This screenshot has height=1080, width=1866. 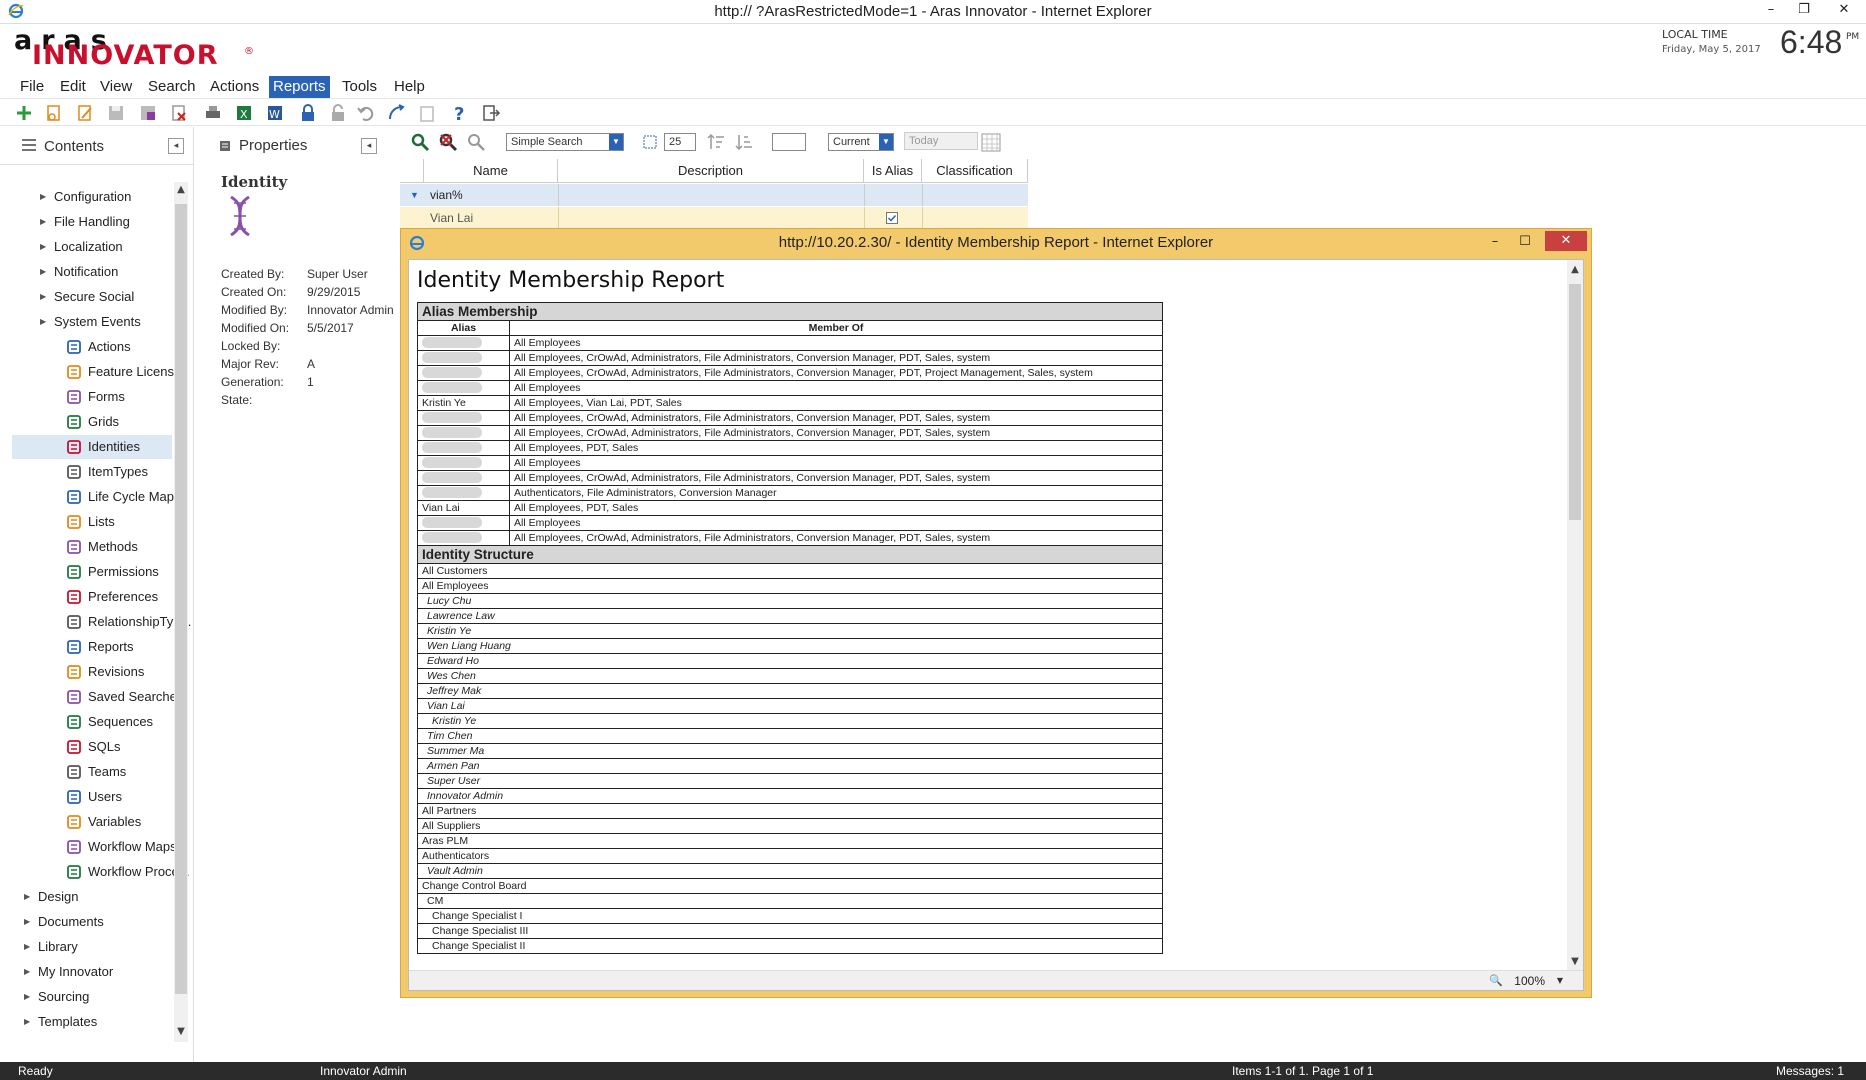 What do you see at coordinates (420, 142) in the screenshot?
I see `run-search-icon` at bounding box center [420, 142].